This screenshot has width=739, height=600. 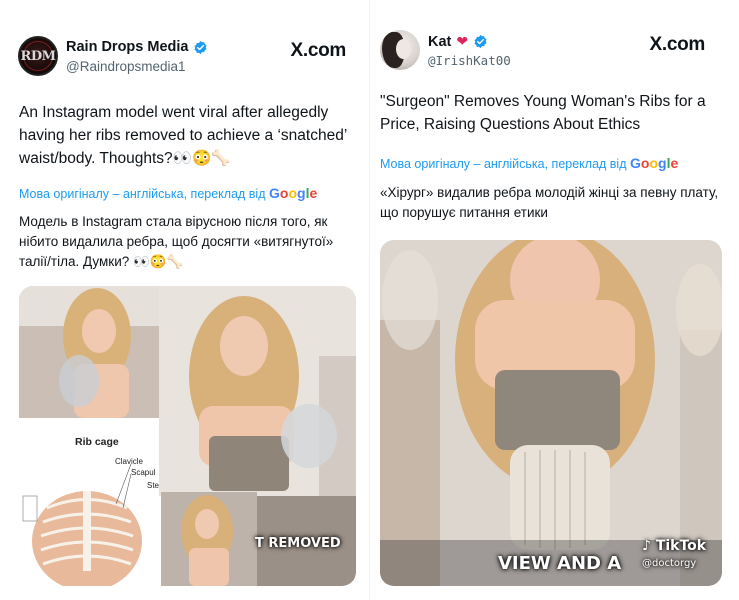 What do you see at coordinates (129, 461) in the screenshot?
I see `diagram-label-clavicle: Clavicle` at bounding box center [129, 461].